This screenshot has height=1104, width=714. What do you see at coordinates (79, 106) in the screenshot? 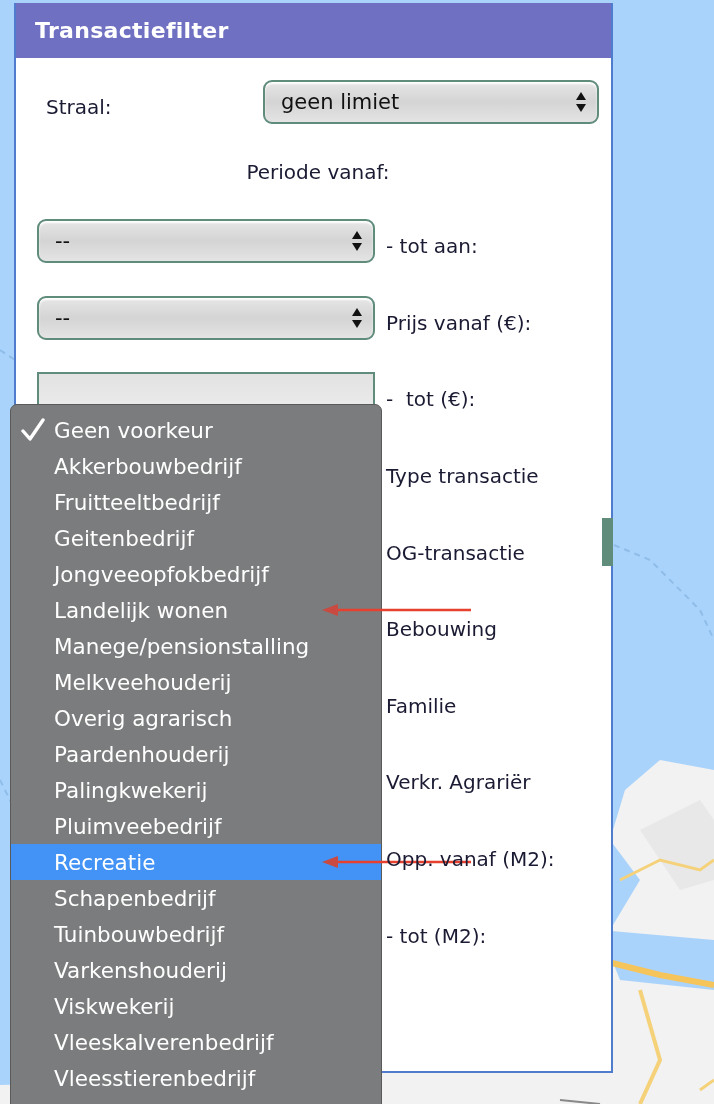
I see `field-label: Straal:` at bounding box center [79, 106].